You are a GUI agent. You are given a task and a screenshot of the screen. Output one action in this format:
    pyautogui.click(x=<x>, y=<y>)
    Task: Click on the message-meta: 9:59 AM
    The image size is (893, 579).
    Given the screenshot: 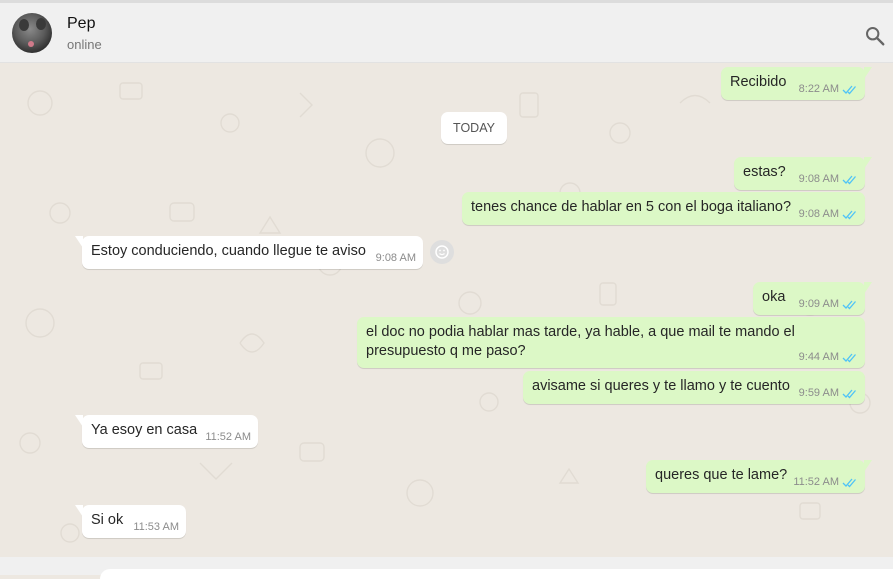 What is the action you would take?
    pyautogui.click(x=828, y=393)
    